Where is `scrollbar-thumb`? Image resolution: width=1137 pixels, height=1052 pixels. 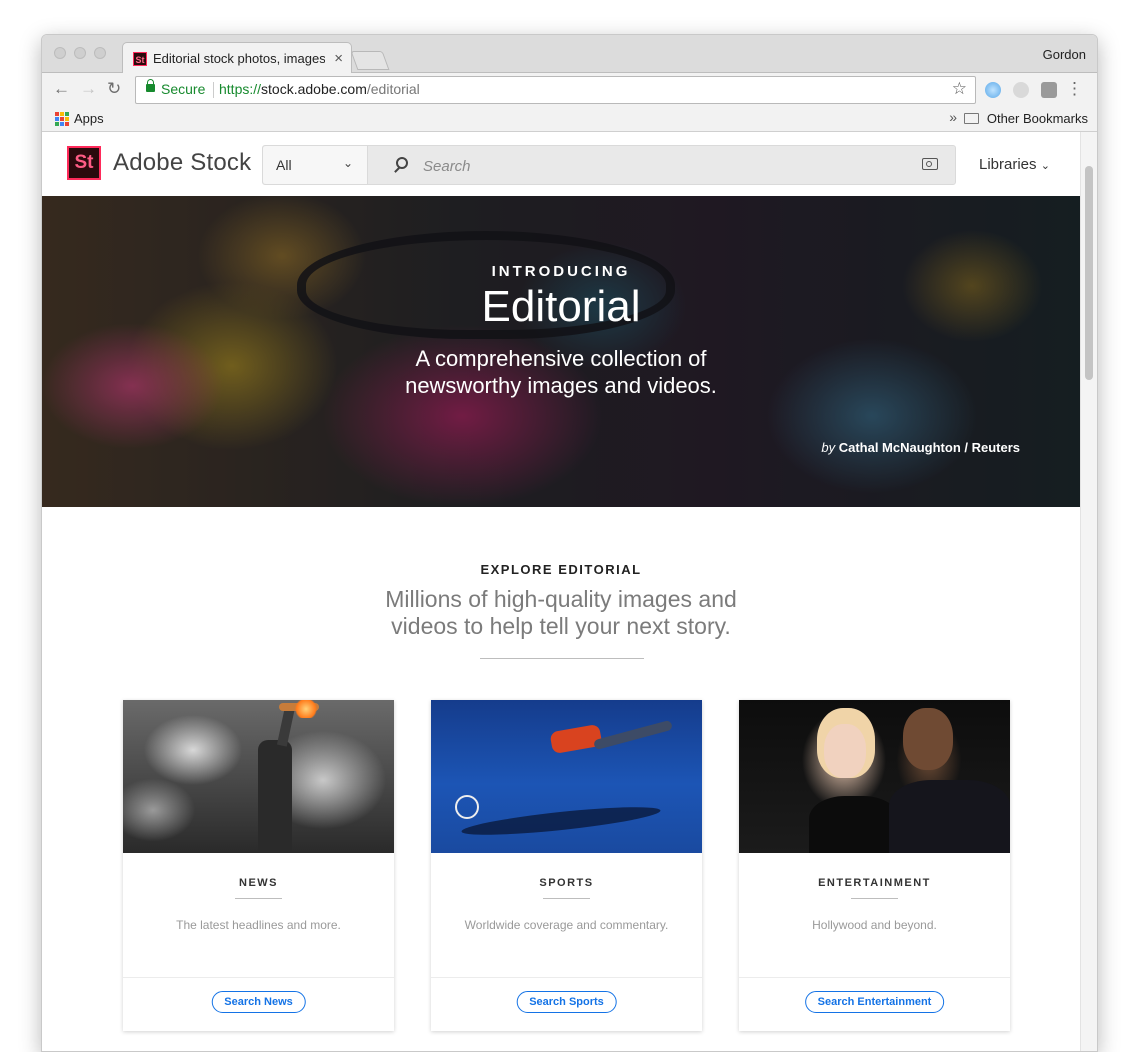
scrollbar-thumb is located at coordinates (1089, 273).